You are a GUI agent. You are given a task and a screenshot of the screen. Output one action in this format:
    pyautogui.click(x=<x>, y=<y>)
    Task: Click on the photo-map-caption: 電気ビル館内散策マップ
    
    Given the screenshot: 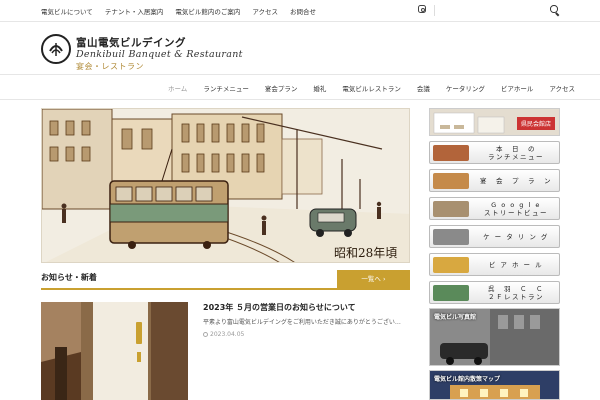 What is the action you would take?
    pyautogui.click(x=467, y=379)
    